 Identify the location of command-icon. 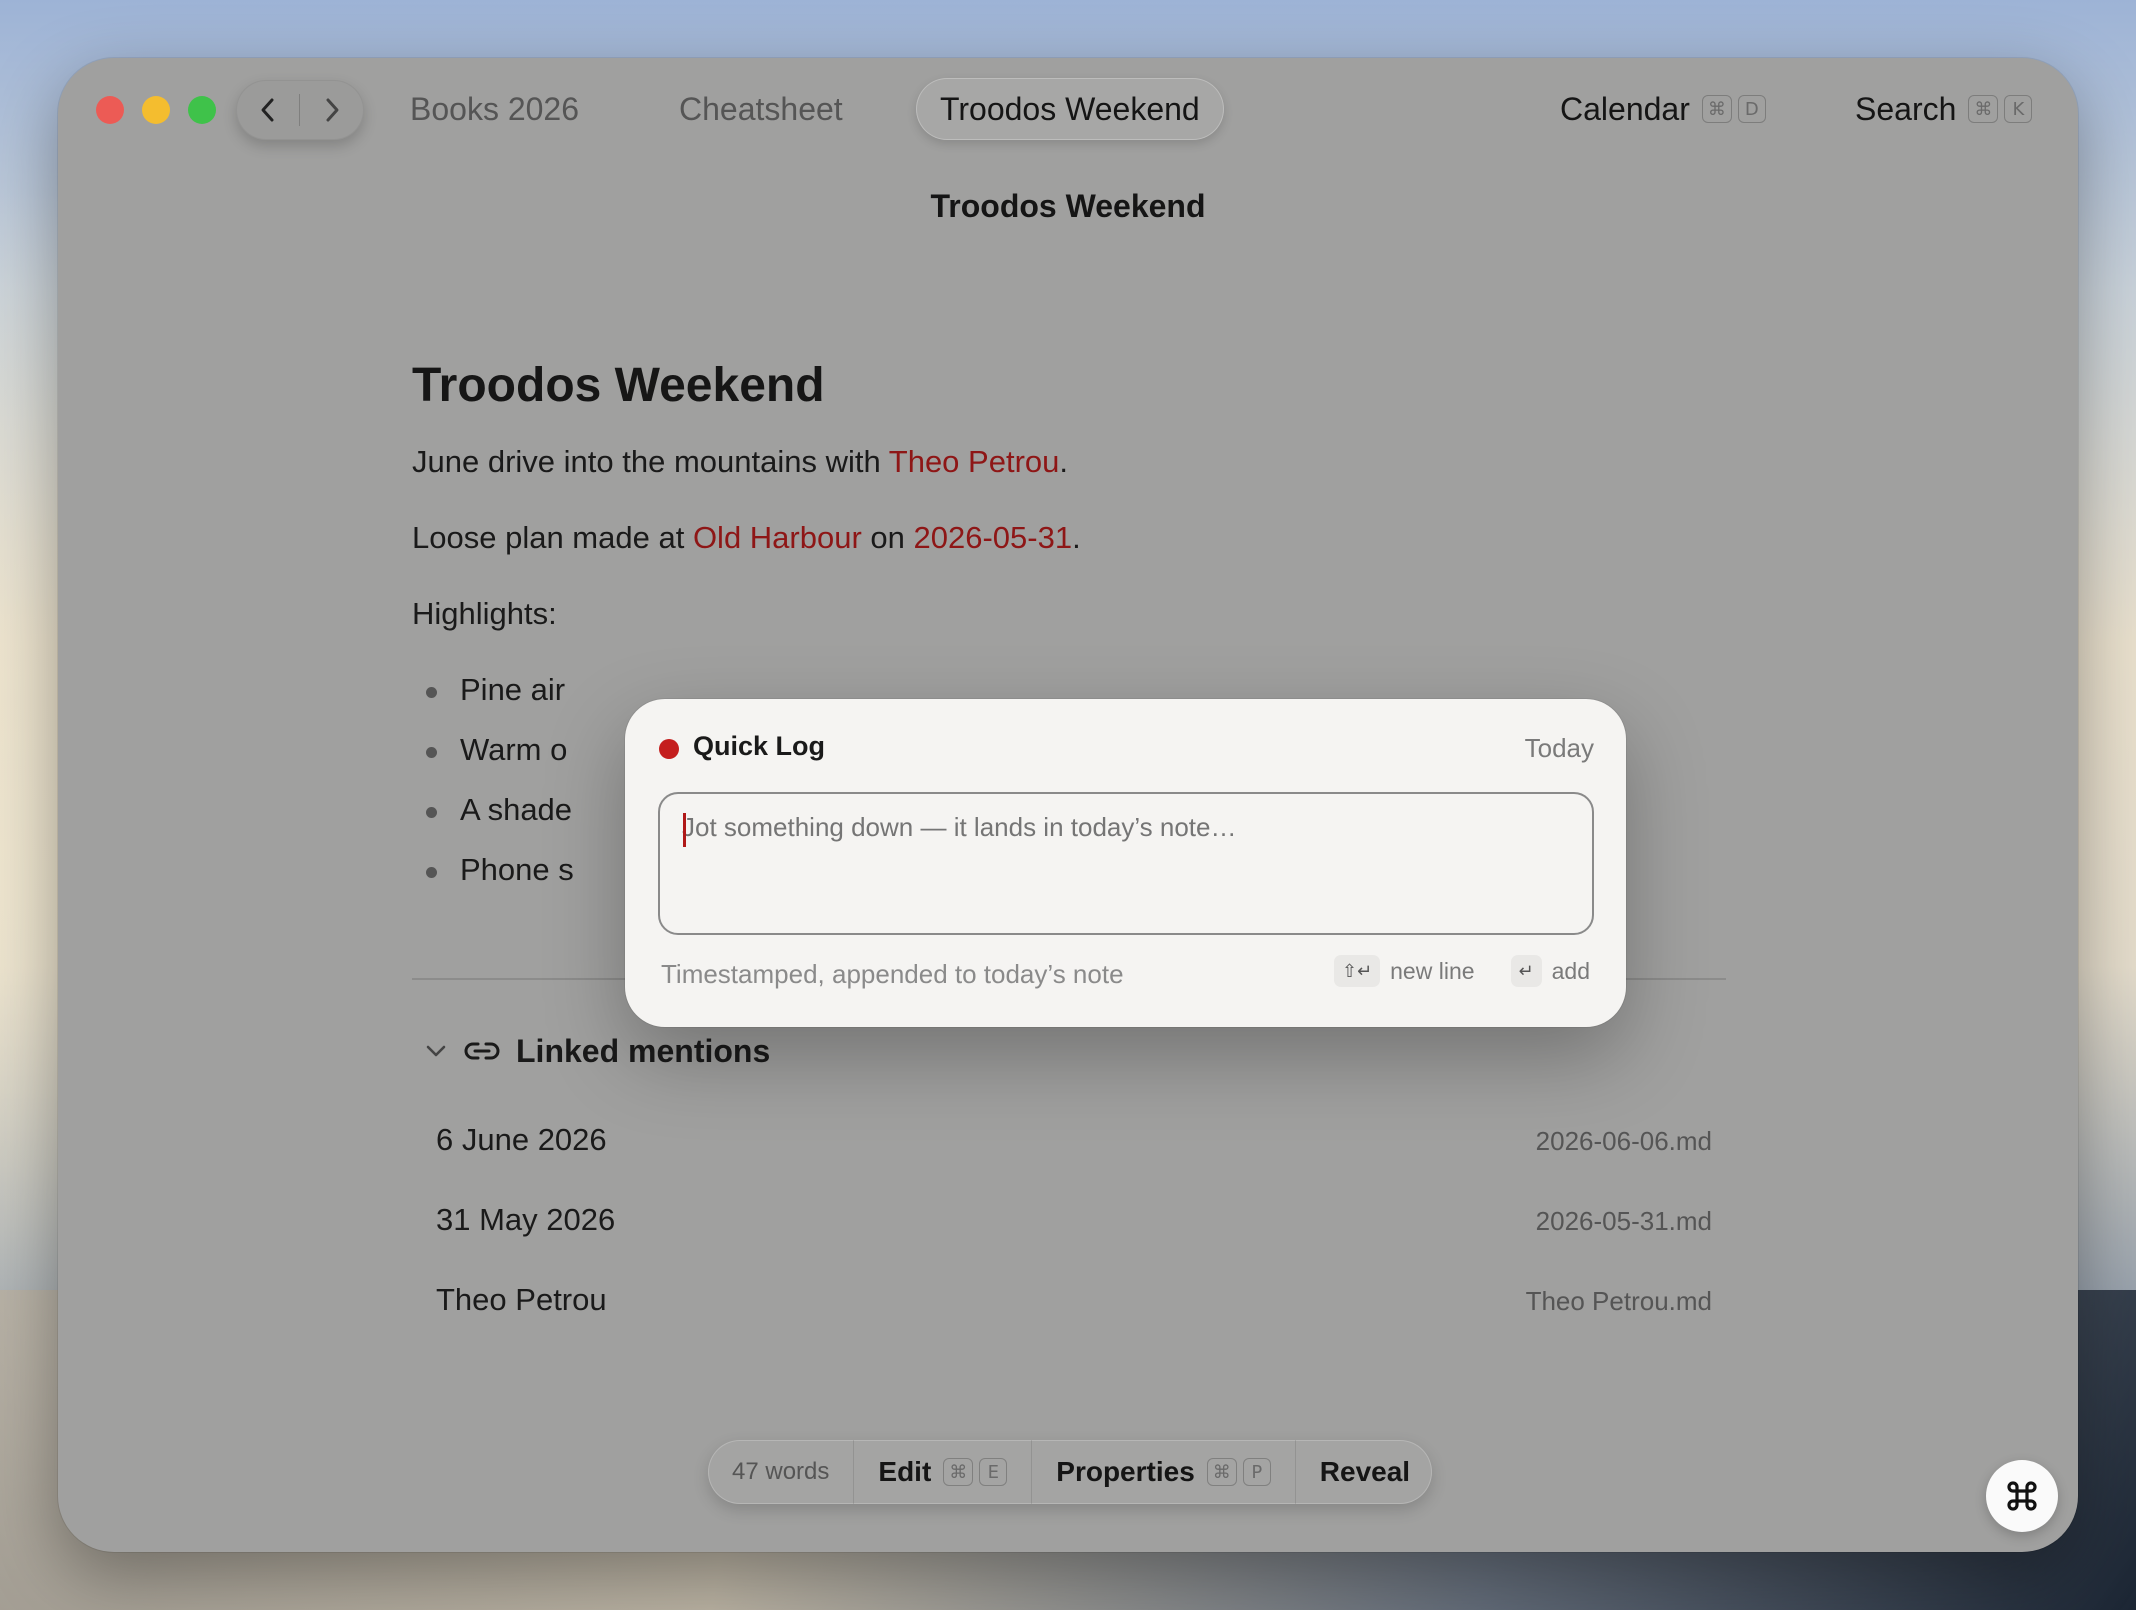
(2022, 1496).